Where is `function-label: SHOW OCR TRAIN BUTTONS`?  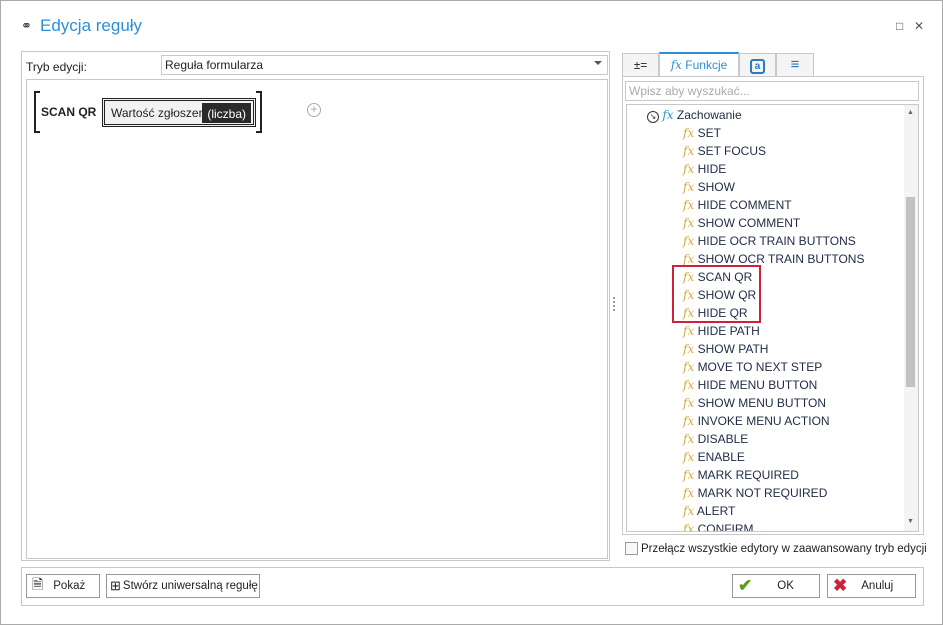
function-label: SHOW OCR TRAIN BUTTONS is located at coordinates (781, 259).